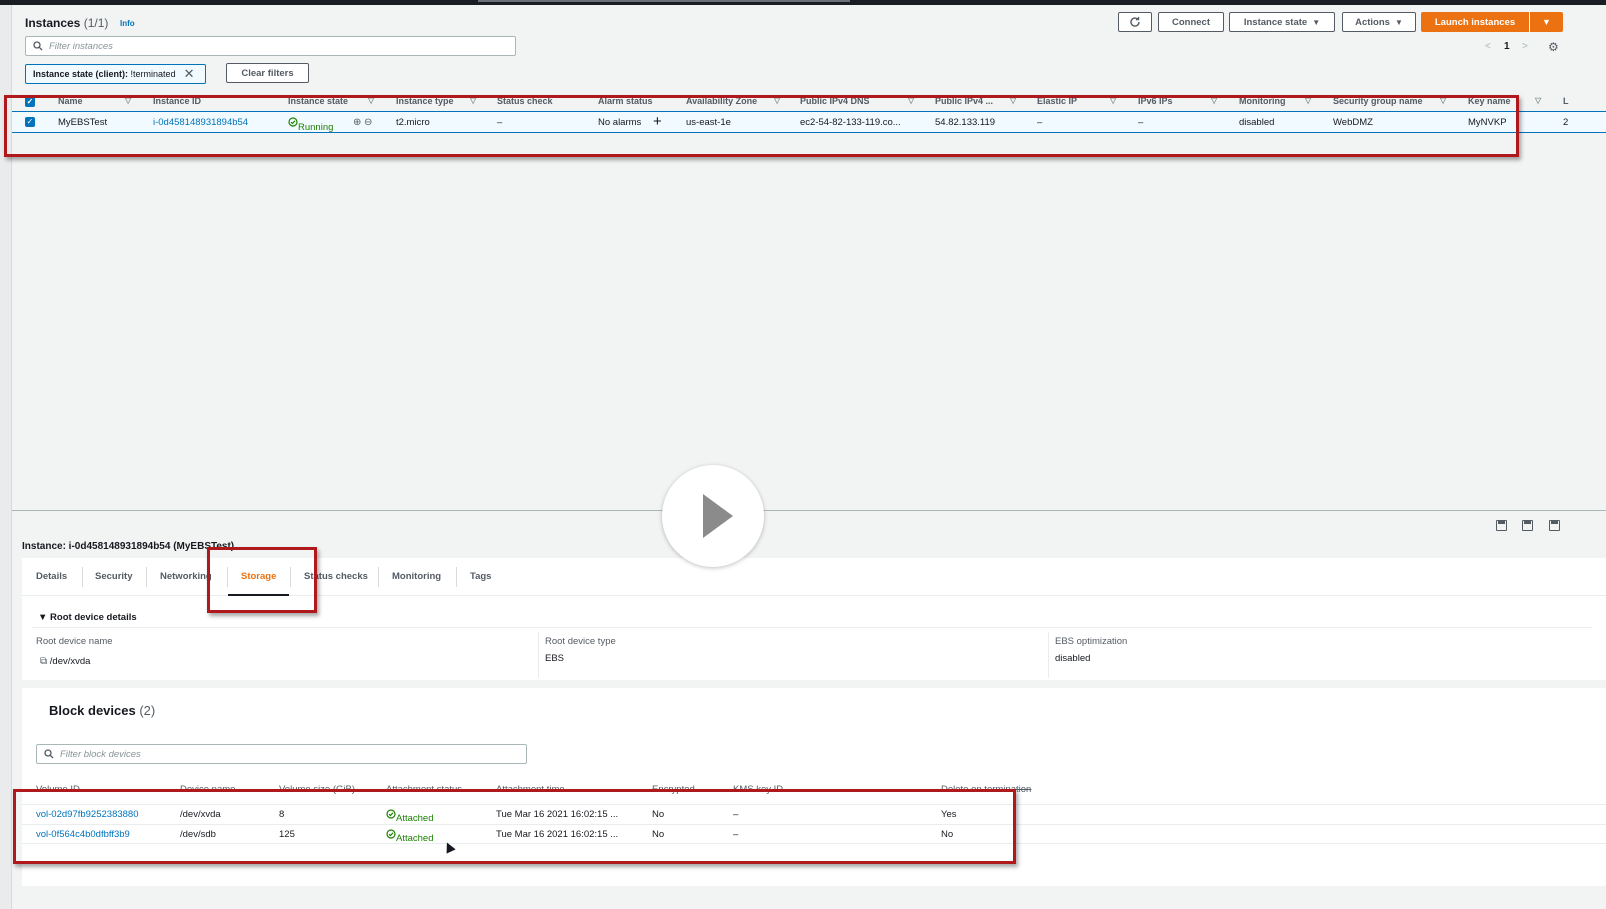  I want to click on page-number: 1, so click(1507, 46).